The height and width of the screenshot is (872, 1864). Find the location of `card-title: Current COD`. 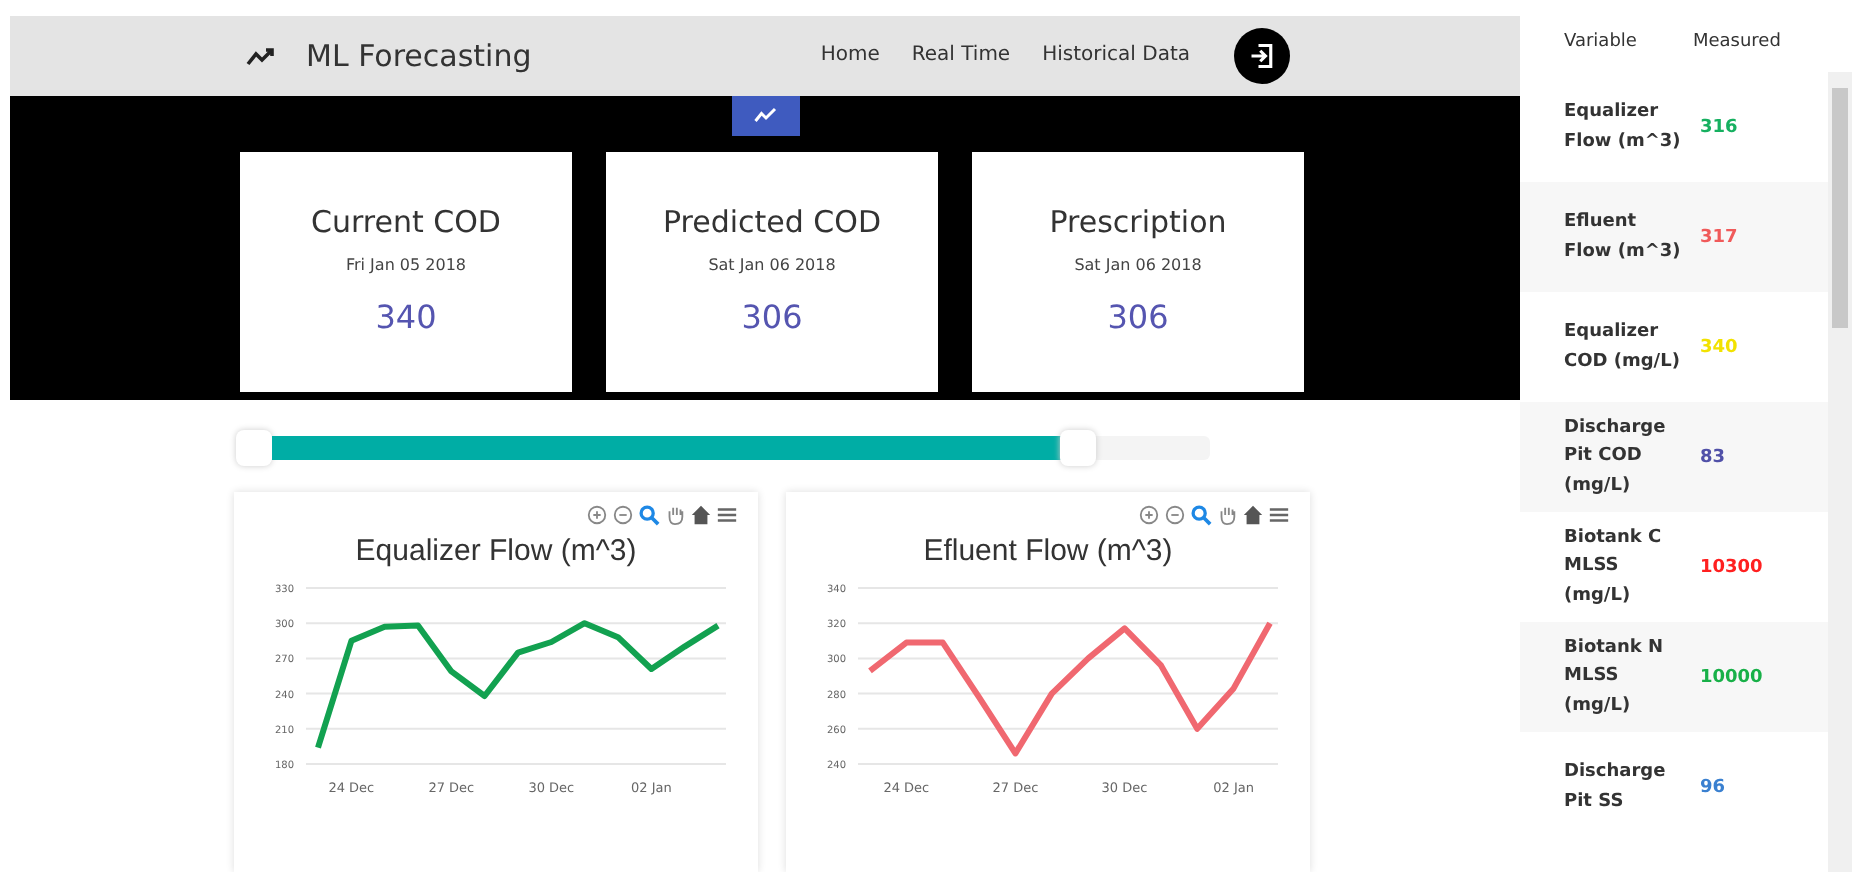

card-title: Current COD is located at coordinates (406, 221).